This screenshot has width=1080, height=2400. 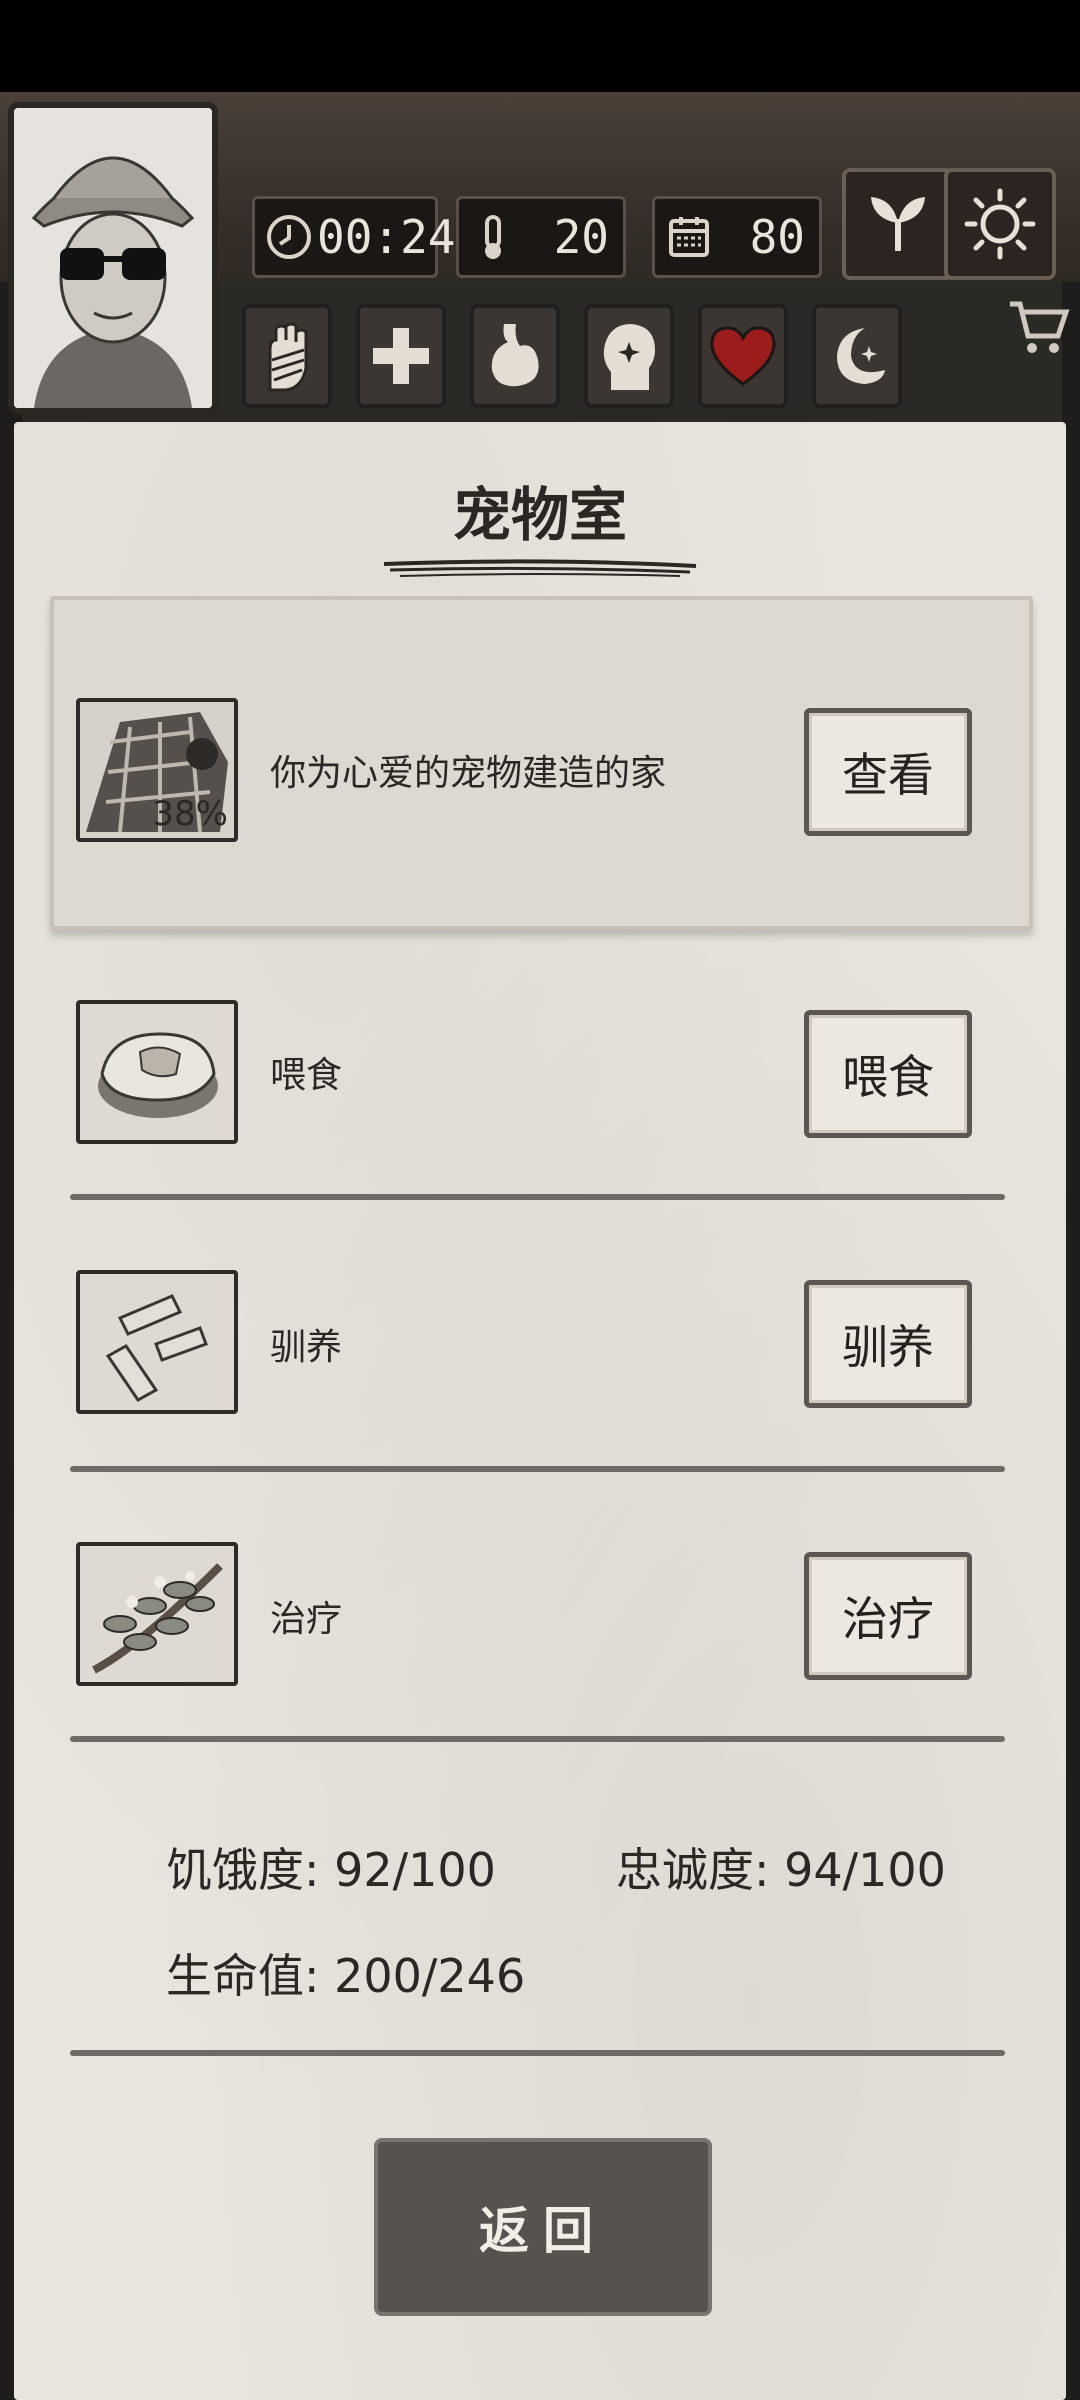 I want to click on day-counter: 80, so click(x=737, y=237).